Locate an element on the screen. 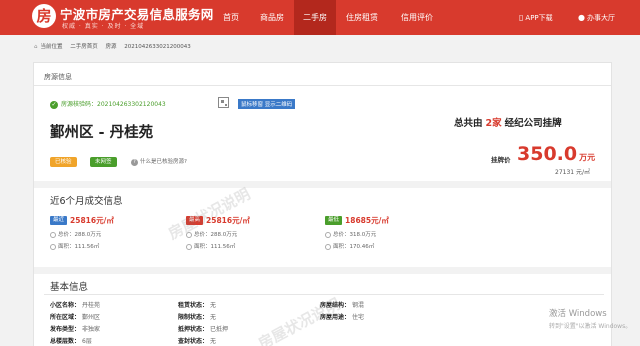 The height and width of the screenshot is (346, 640). deal-latest: 最近 25816元/㎡ 总价：288.0万元 面积：111.56㎡ is located at coordinates (110, 232).